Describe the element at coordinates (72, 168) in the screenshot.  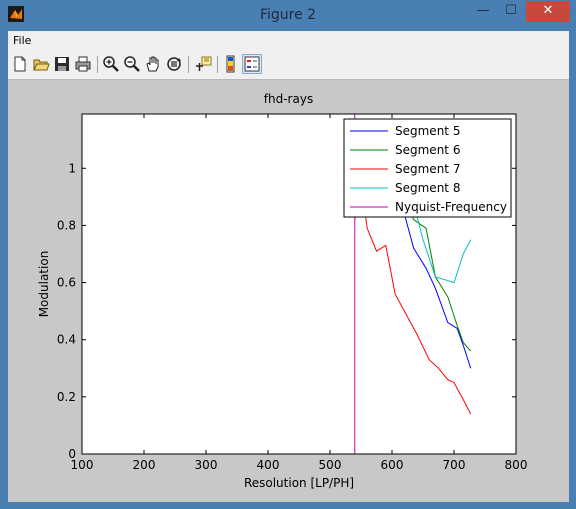
I see `y-tick-label: 1` at that location.